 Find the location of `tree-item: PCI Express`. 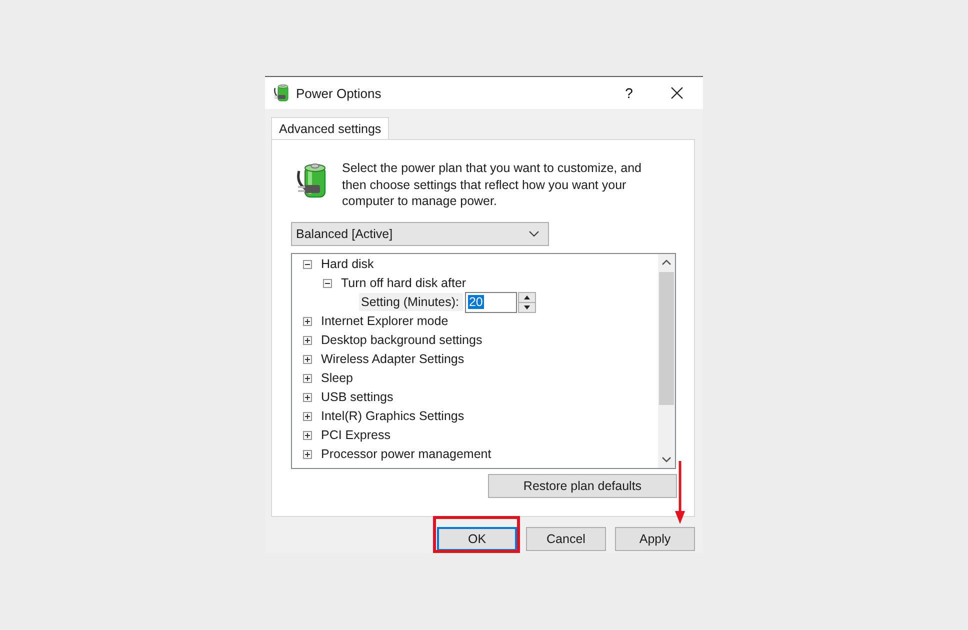

tree-item: PCI Express is located at coordinates (355, 435).